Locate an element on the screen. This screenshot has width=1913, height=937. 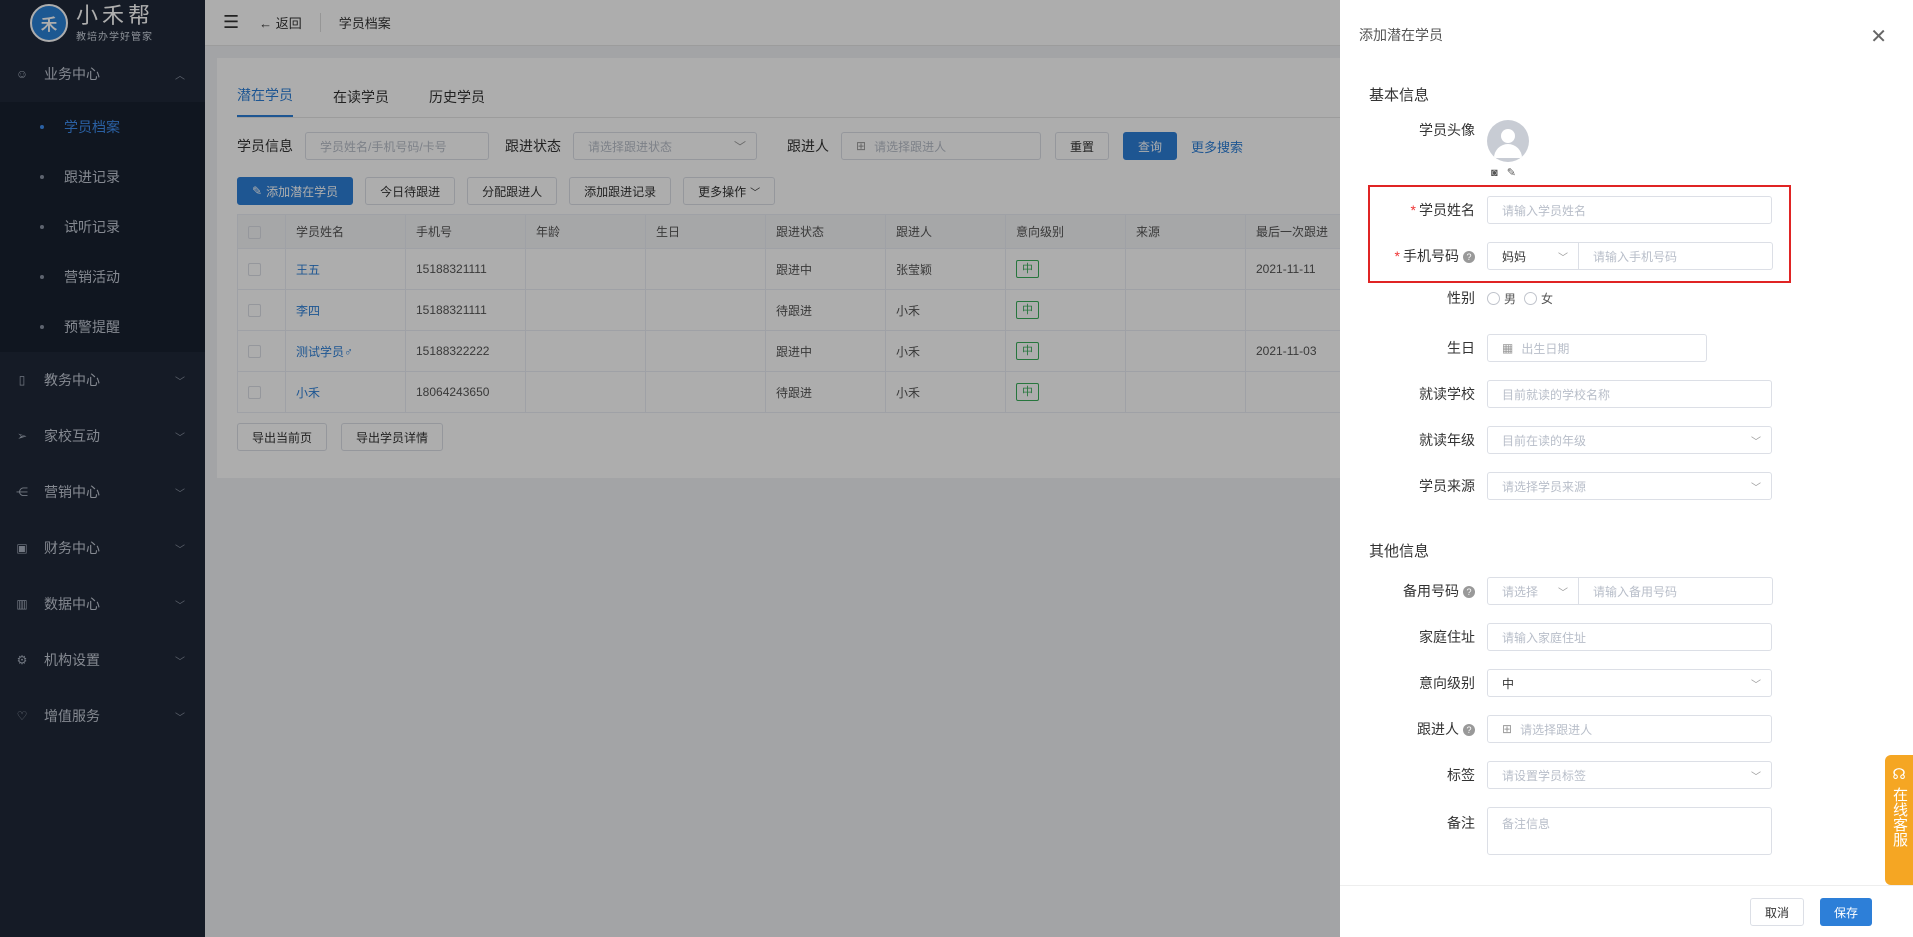
online-service-button: ☊ 在线客服 is located at coordinates (1899, 820).